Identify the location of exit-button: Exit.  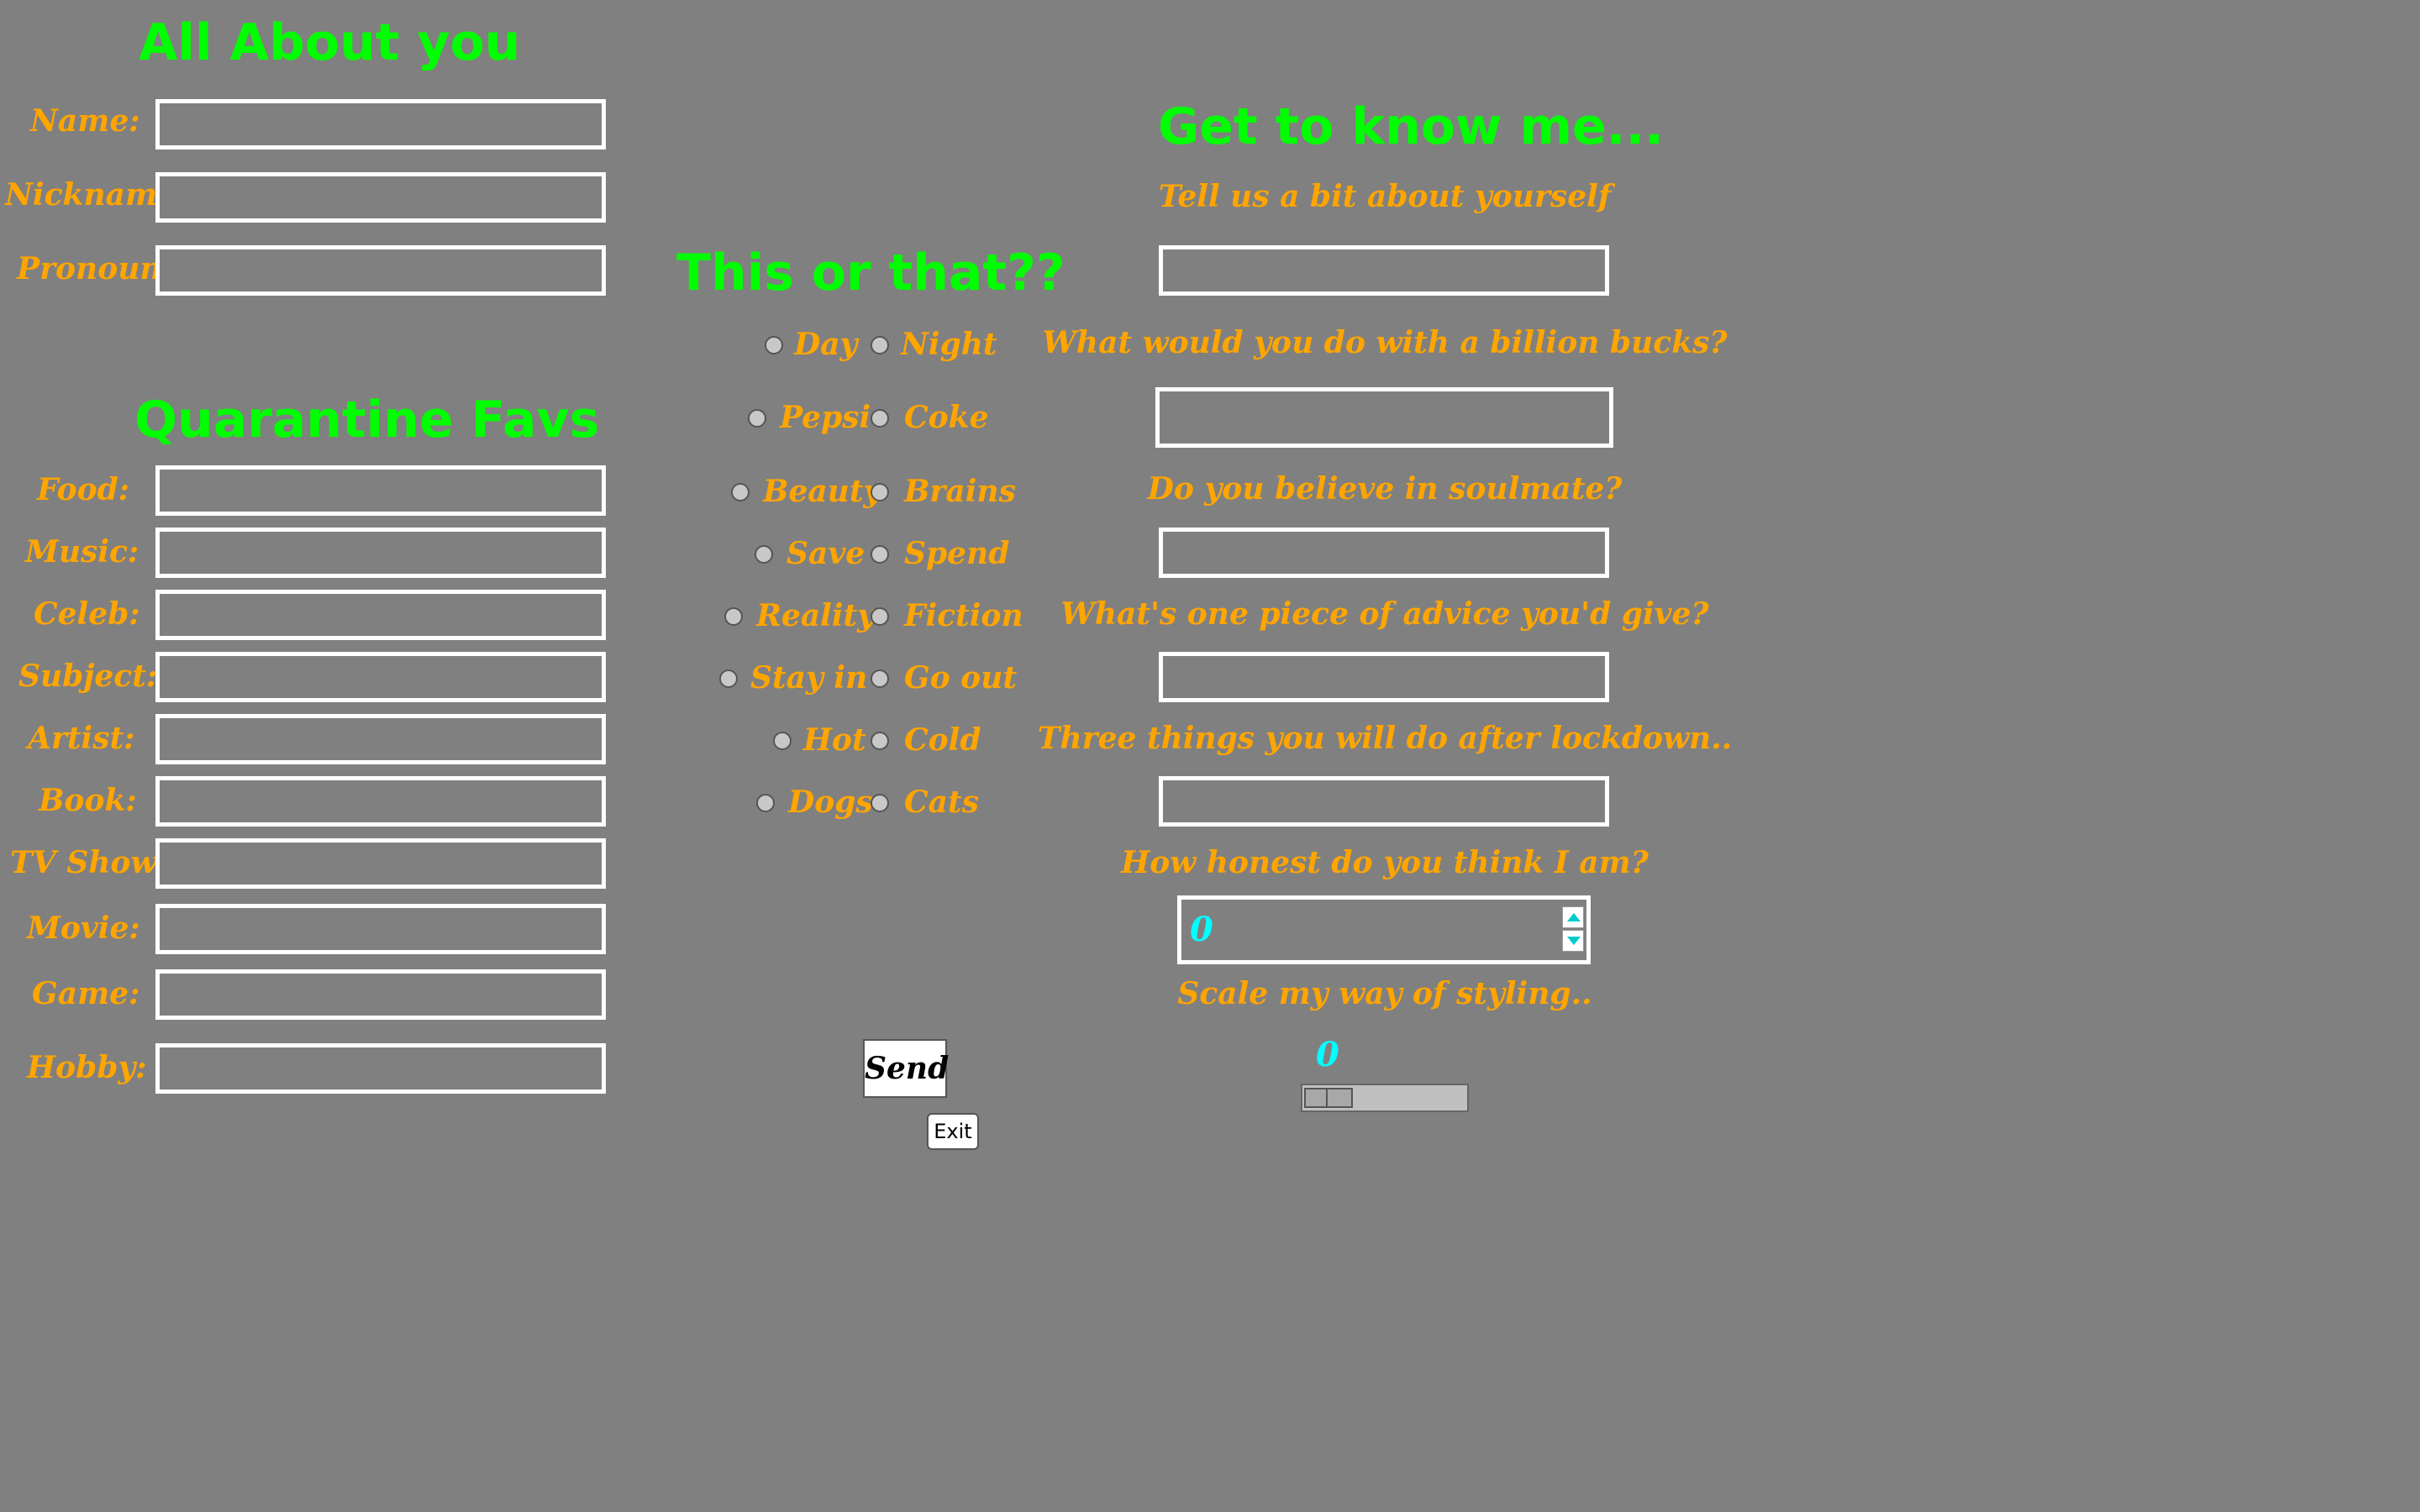
(953, 1131).